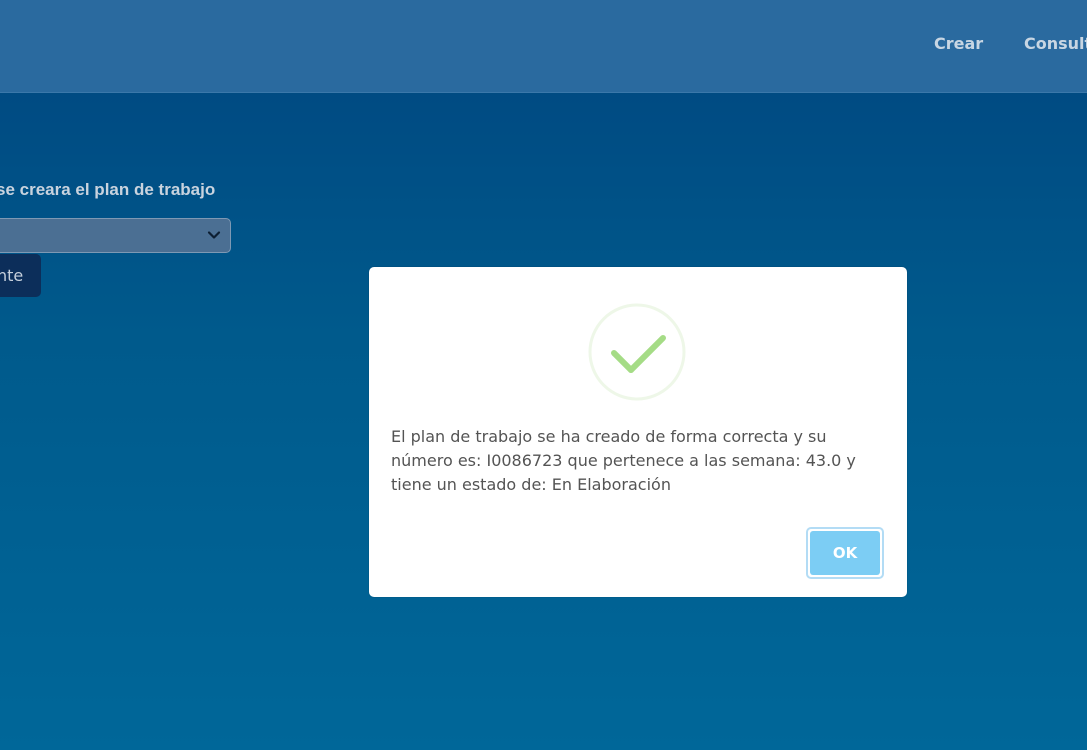  I want to click on chevron-down-icon, so click(214, 235).